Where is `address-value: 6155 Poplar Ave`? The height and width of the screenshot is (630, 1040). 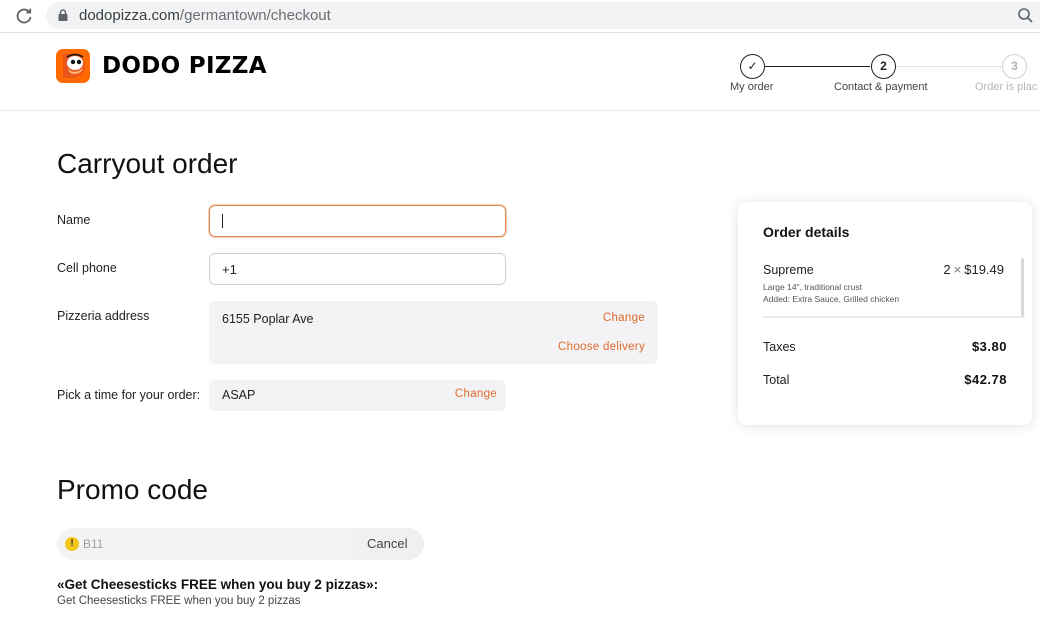
address-value: 6155 Poplar Ave is located at coordinates (268, 319).